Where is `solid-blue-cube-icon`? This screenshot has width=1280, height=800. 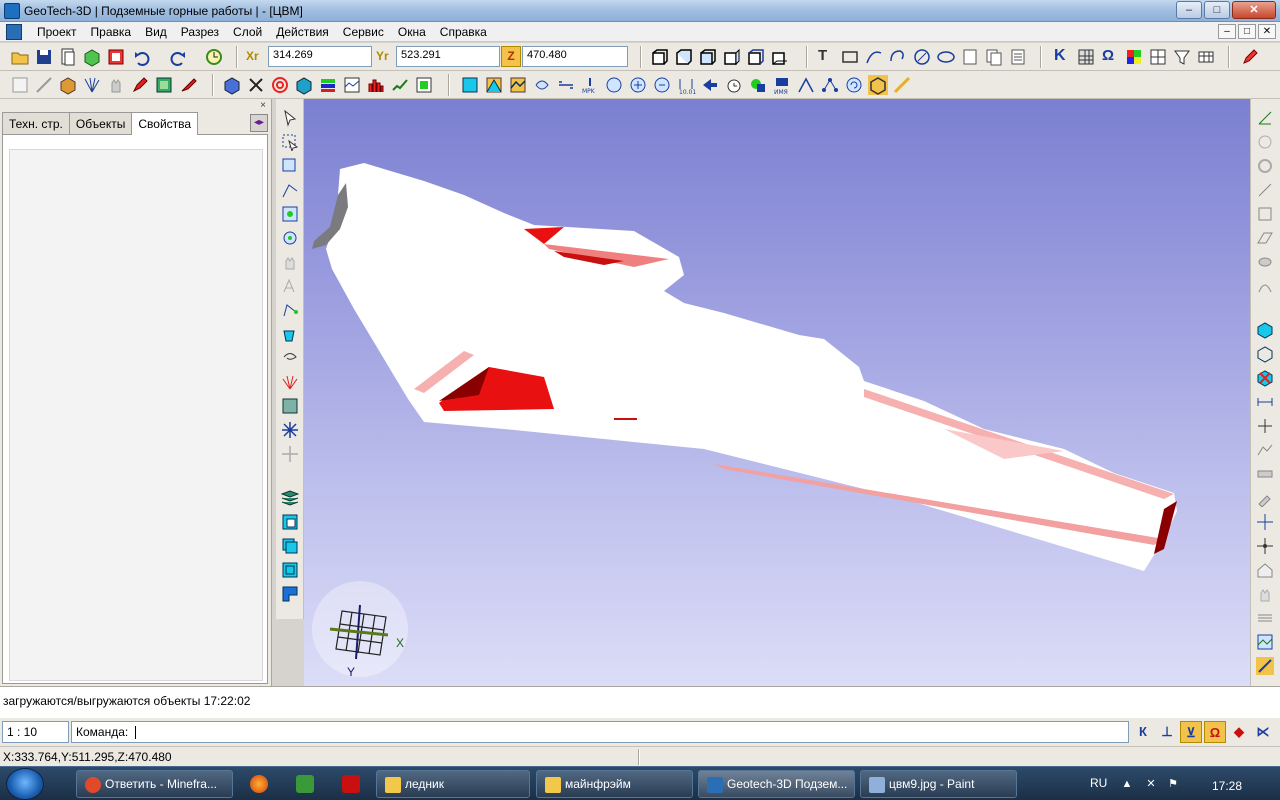 solid-blue-cube-icon is located at coordinates (1265, 330).